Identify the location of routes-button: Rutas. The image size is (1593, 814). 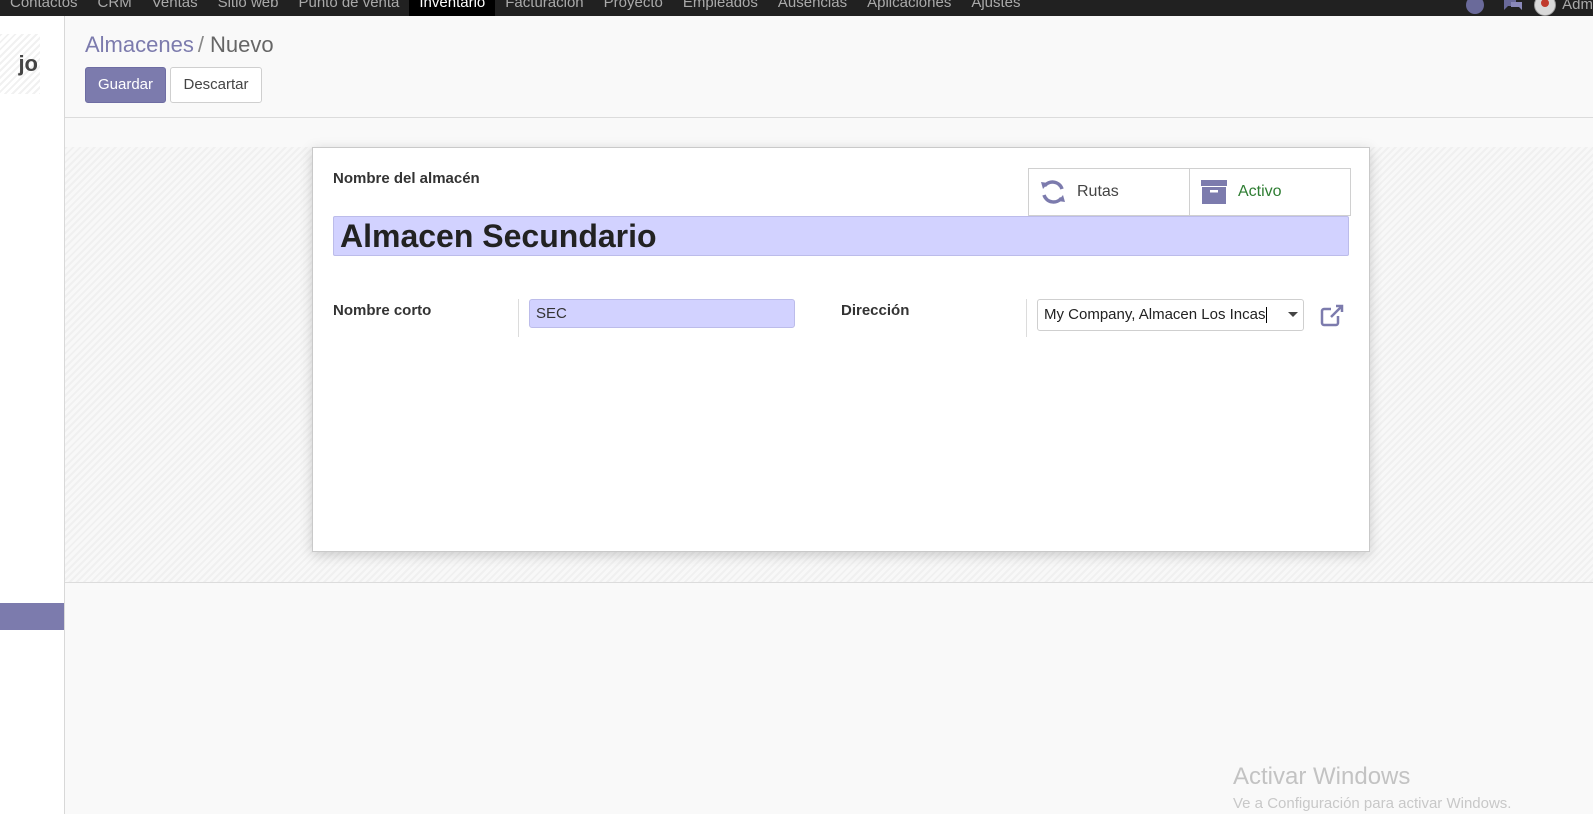
(1109, 192).